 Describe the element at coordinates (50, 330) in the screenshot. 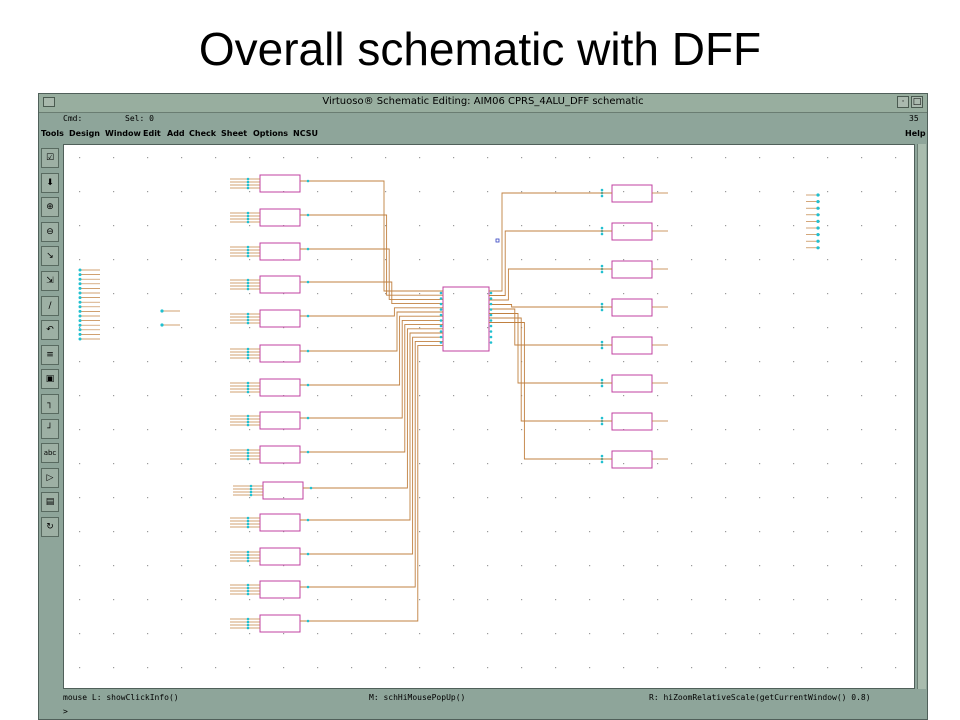

I see `undo-icon: ↶` at that location.